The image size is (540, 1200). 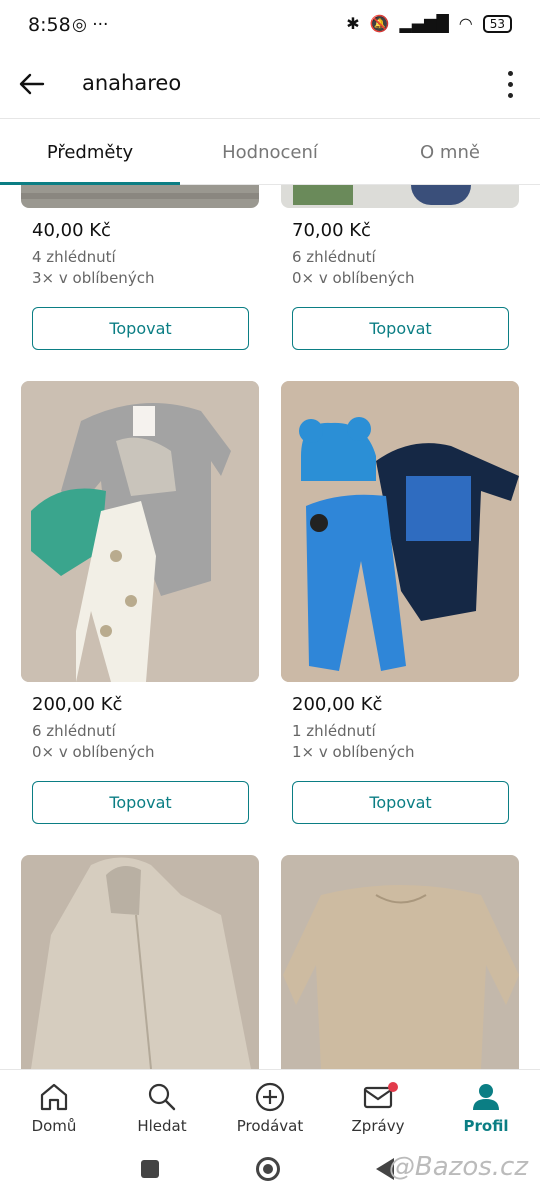 I want to click on nav-sell: Prodávat, so click(x=270, y=1110).